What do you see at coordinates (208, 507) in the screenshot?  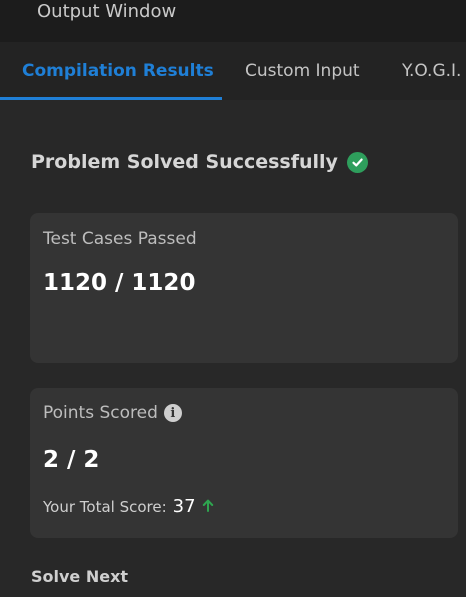 I see `arrow-up-icon` at bounding box center [208, 507].